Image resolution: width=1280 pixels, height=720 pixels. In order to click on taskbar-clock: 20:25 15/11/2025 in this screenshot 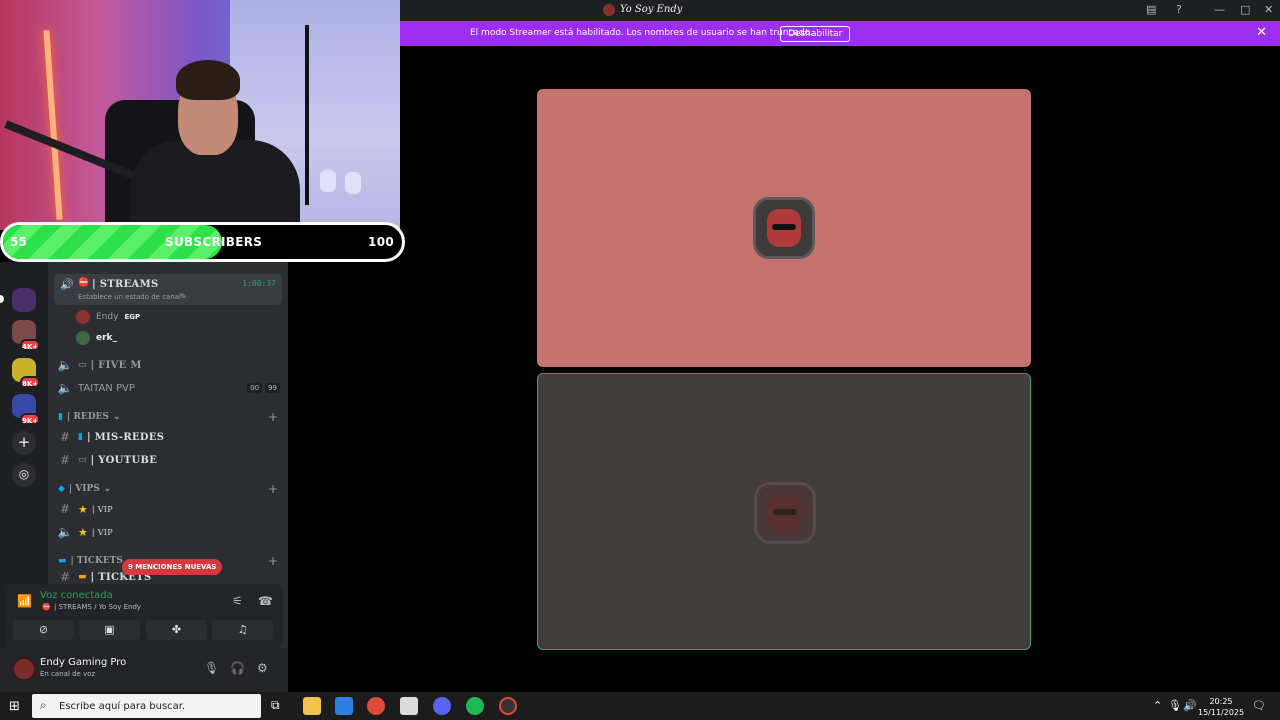, I will do `click(1221, 707)`.